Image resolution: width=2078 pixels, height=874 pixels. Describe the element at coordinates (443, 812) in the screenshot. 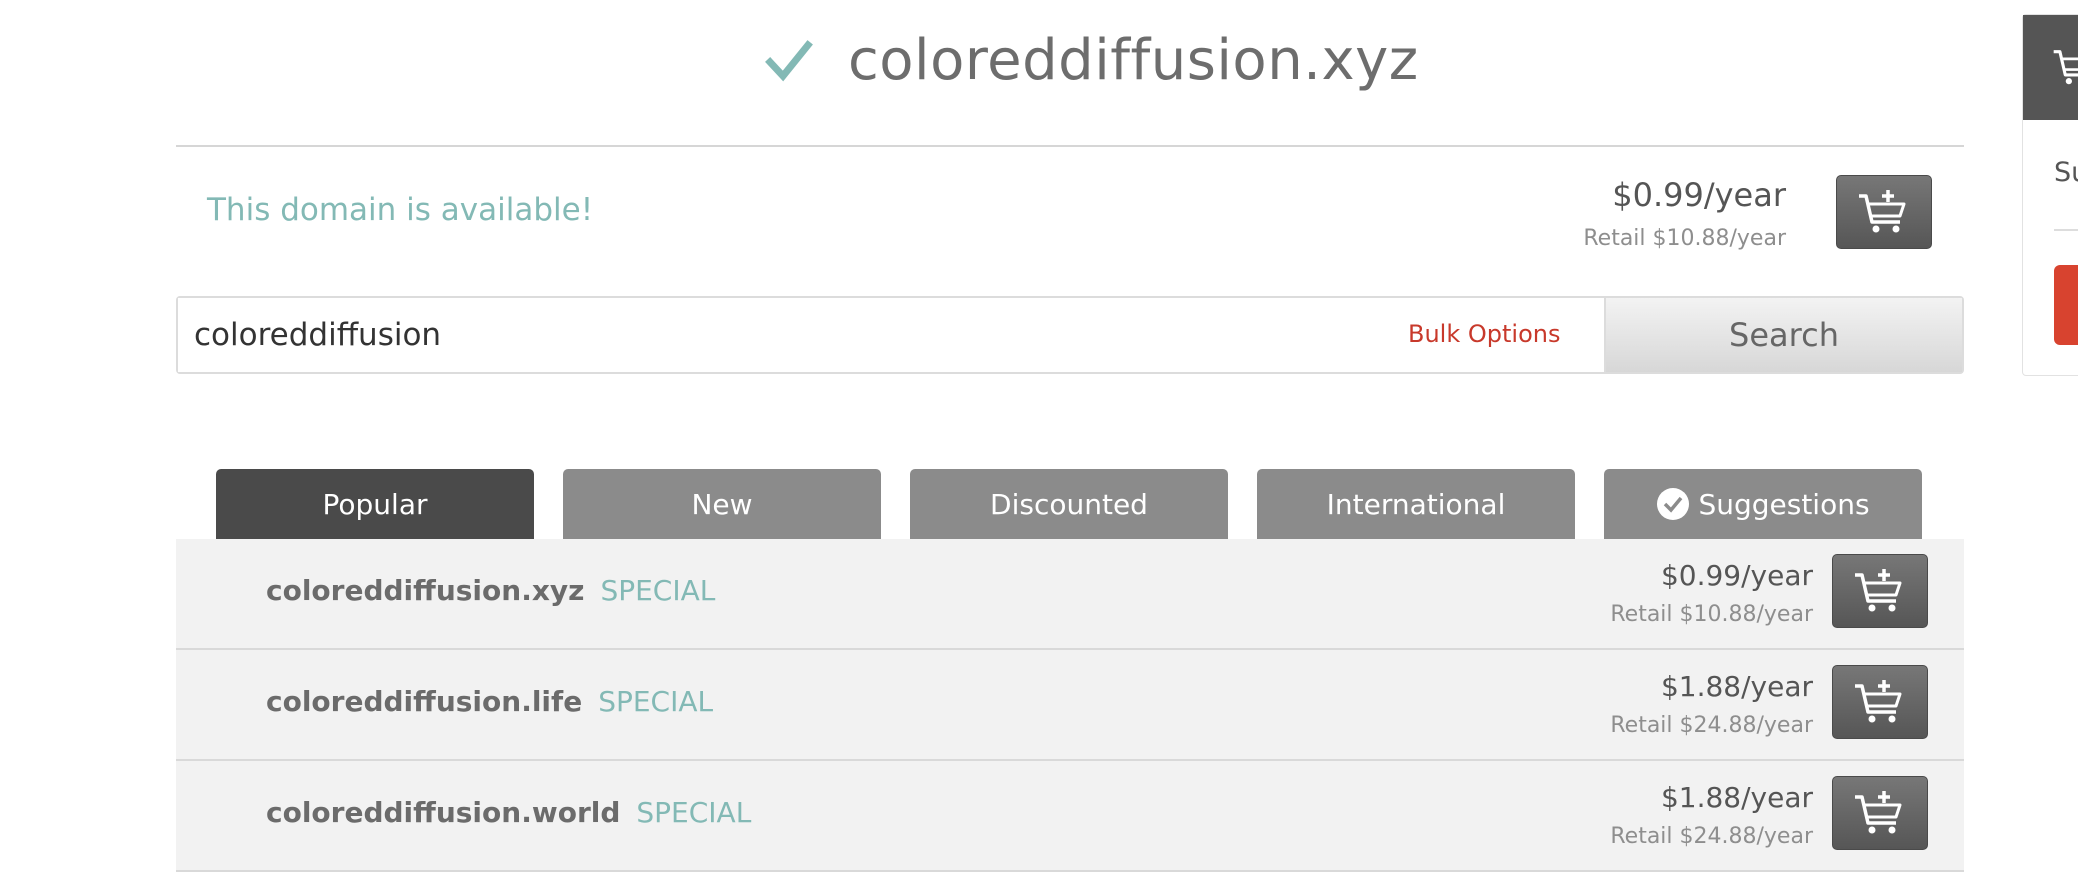

I see `result-domain-name: coloreddiffusion.world` at that location.